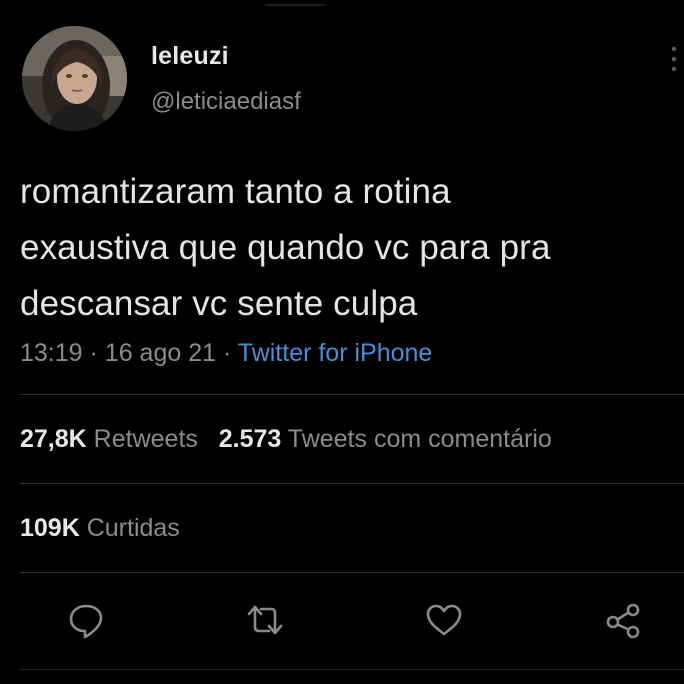 The image size is (684, 684). What do you see at coordinates (235, 191) in the screenshot?
I see `tweet-text-line: romantizaram tanto a rotina` at bounding box center [235, 191].